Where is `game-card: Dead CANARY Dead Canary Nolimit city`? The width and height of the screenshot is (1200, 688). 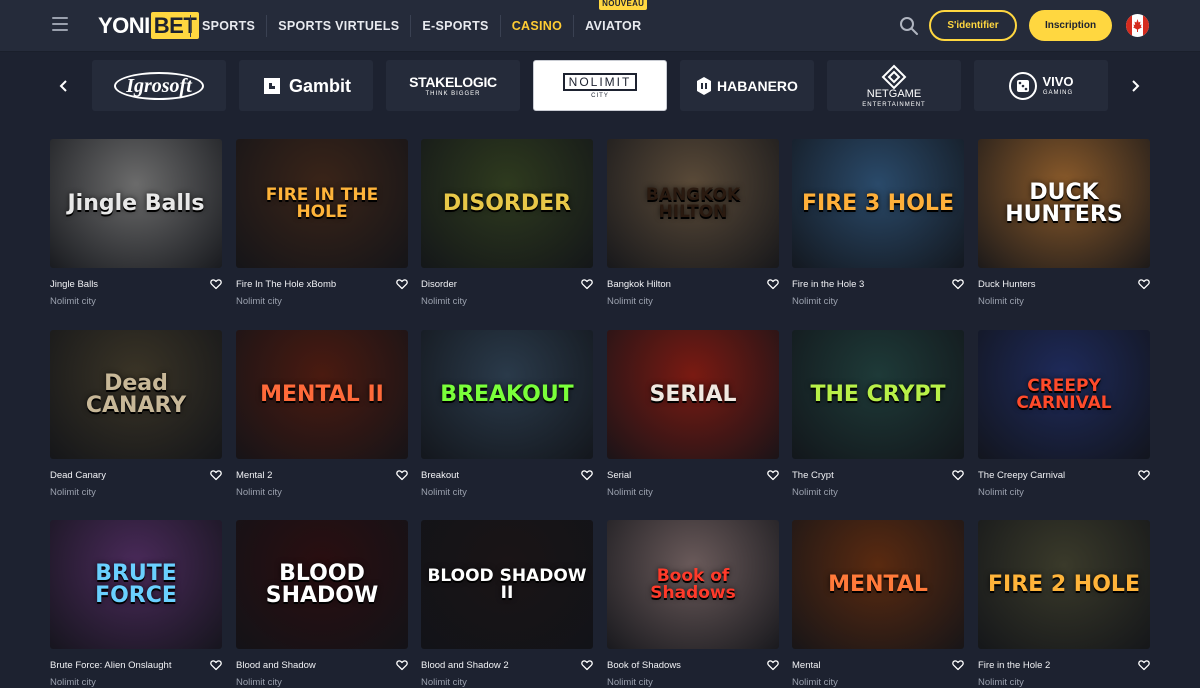 game-card: Dead CANARY Dead Canary Nolimit city is located at coordinates (136, 414).